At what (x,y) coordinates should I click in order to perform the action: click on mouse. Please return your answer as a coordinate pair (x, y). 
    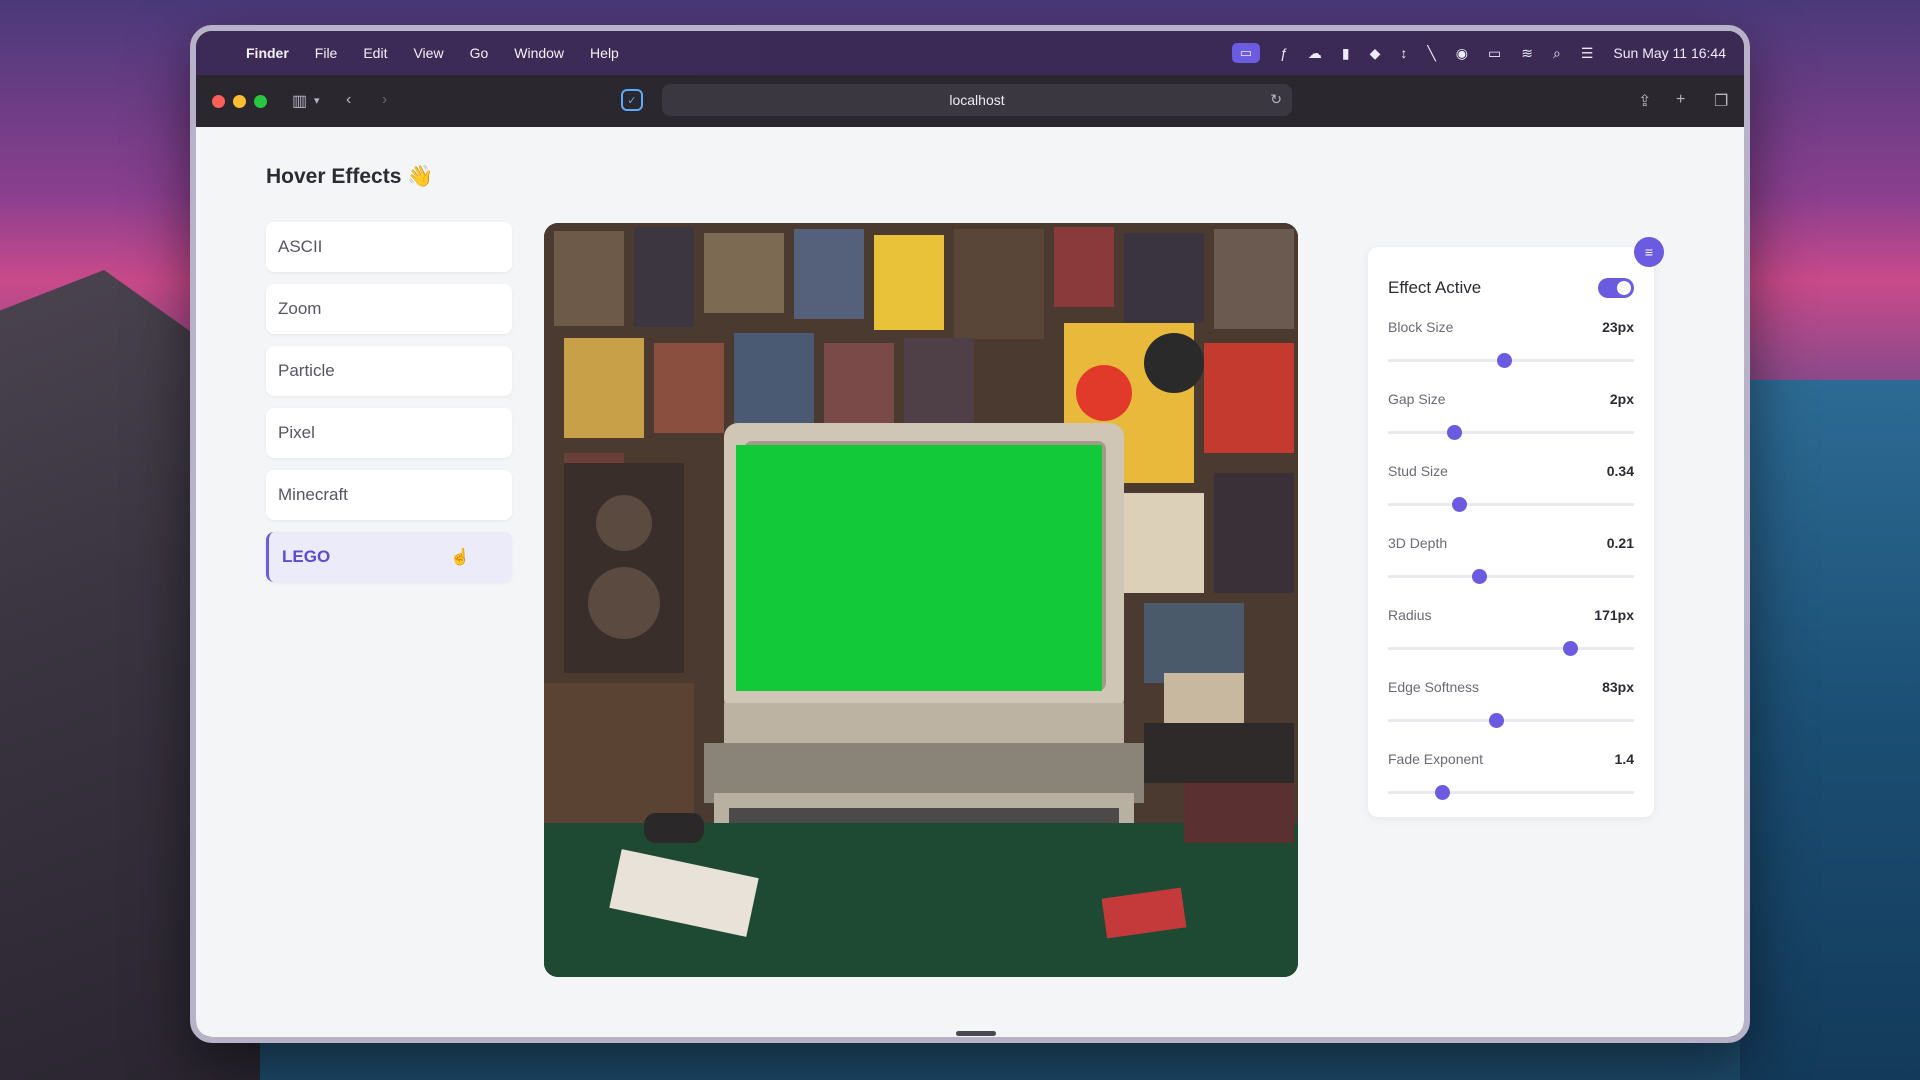
    Looking at the image, I should click on (674, 828).